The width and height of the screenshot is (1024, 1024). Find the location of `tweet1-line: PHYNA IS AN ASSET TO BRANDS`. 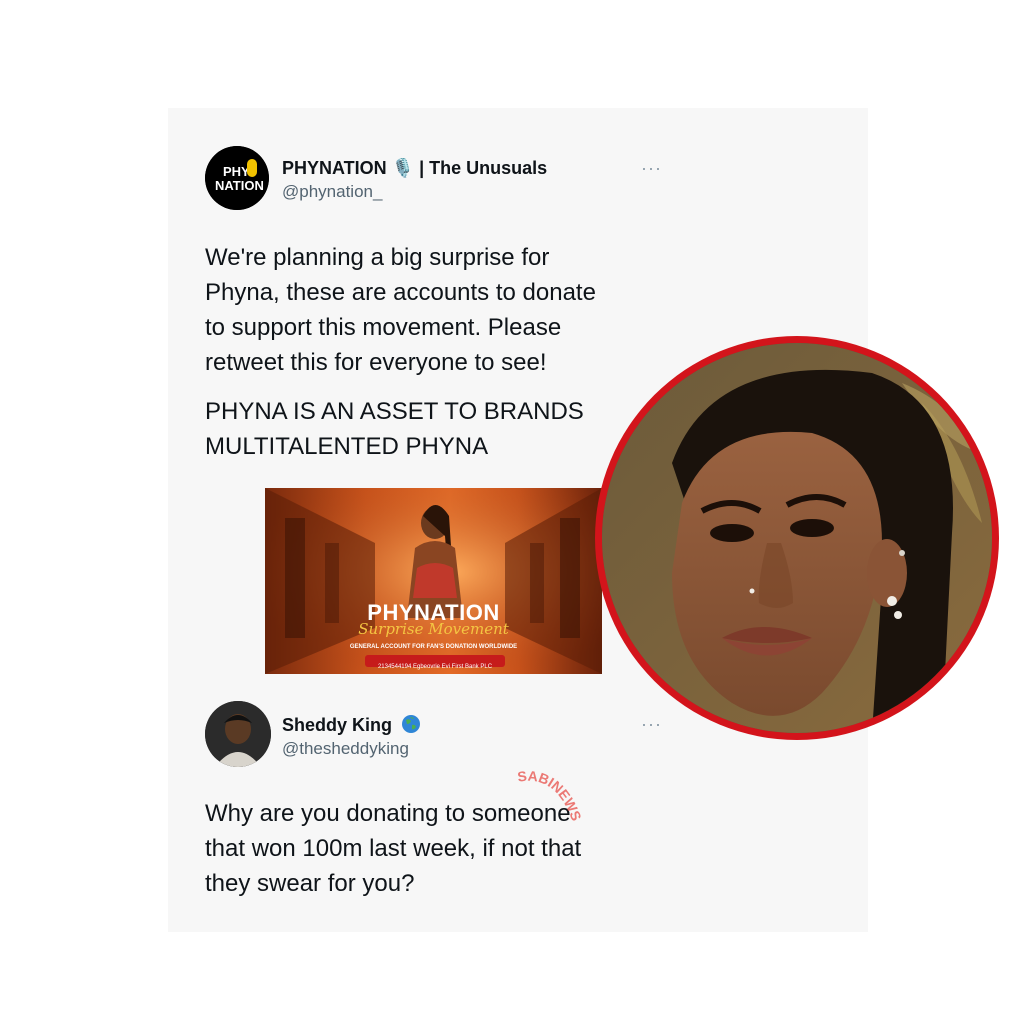

tweet1-line: PHYNA IS AN ASSET TO BRANDS is located at coordinates (394, 411).